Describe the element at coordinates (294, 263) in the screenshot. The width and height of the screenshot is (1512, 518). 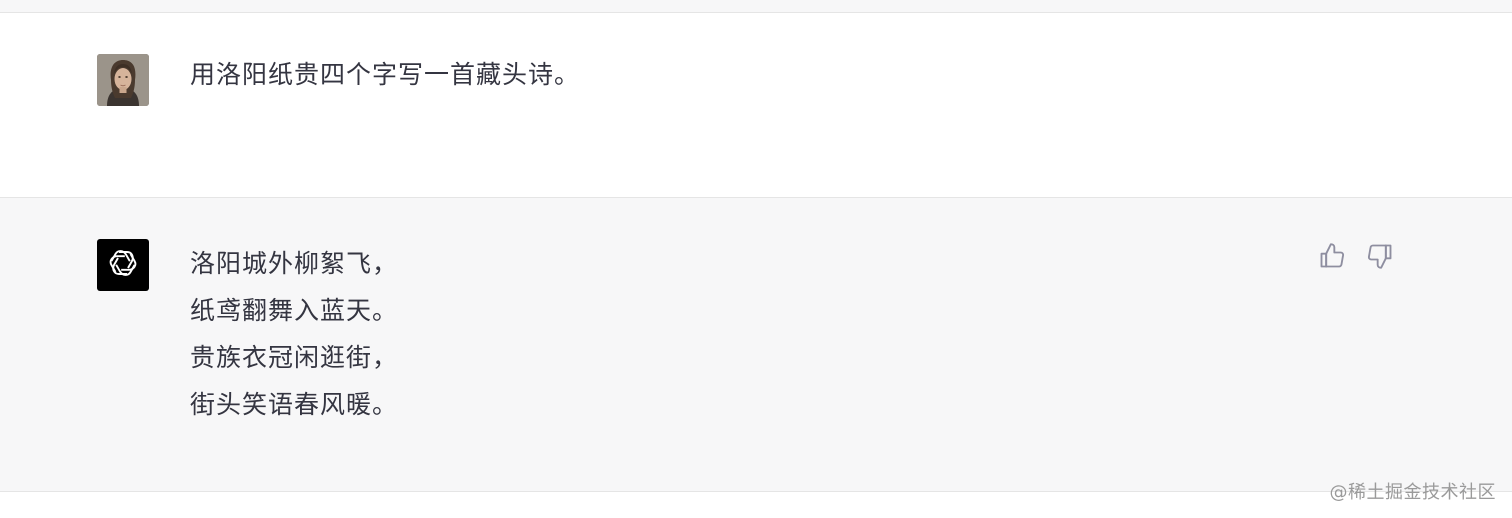
I see `poem-line-1: 洛阳城外柳絮飞，` at that location.